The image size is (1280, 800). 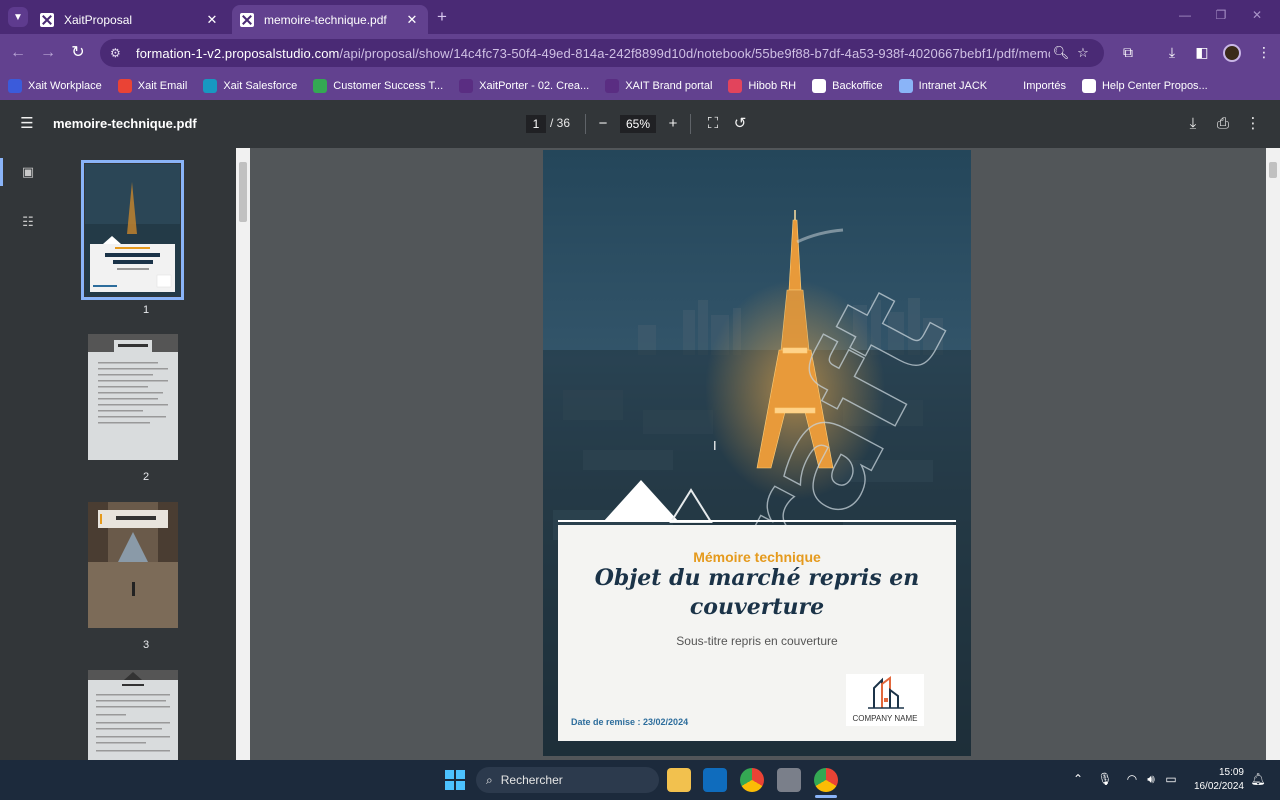 I want to click on cover-title: Objet du marché repris en couverture, so click(x=757, y=592).